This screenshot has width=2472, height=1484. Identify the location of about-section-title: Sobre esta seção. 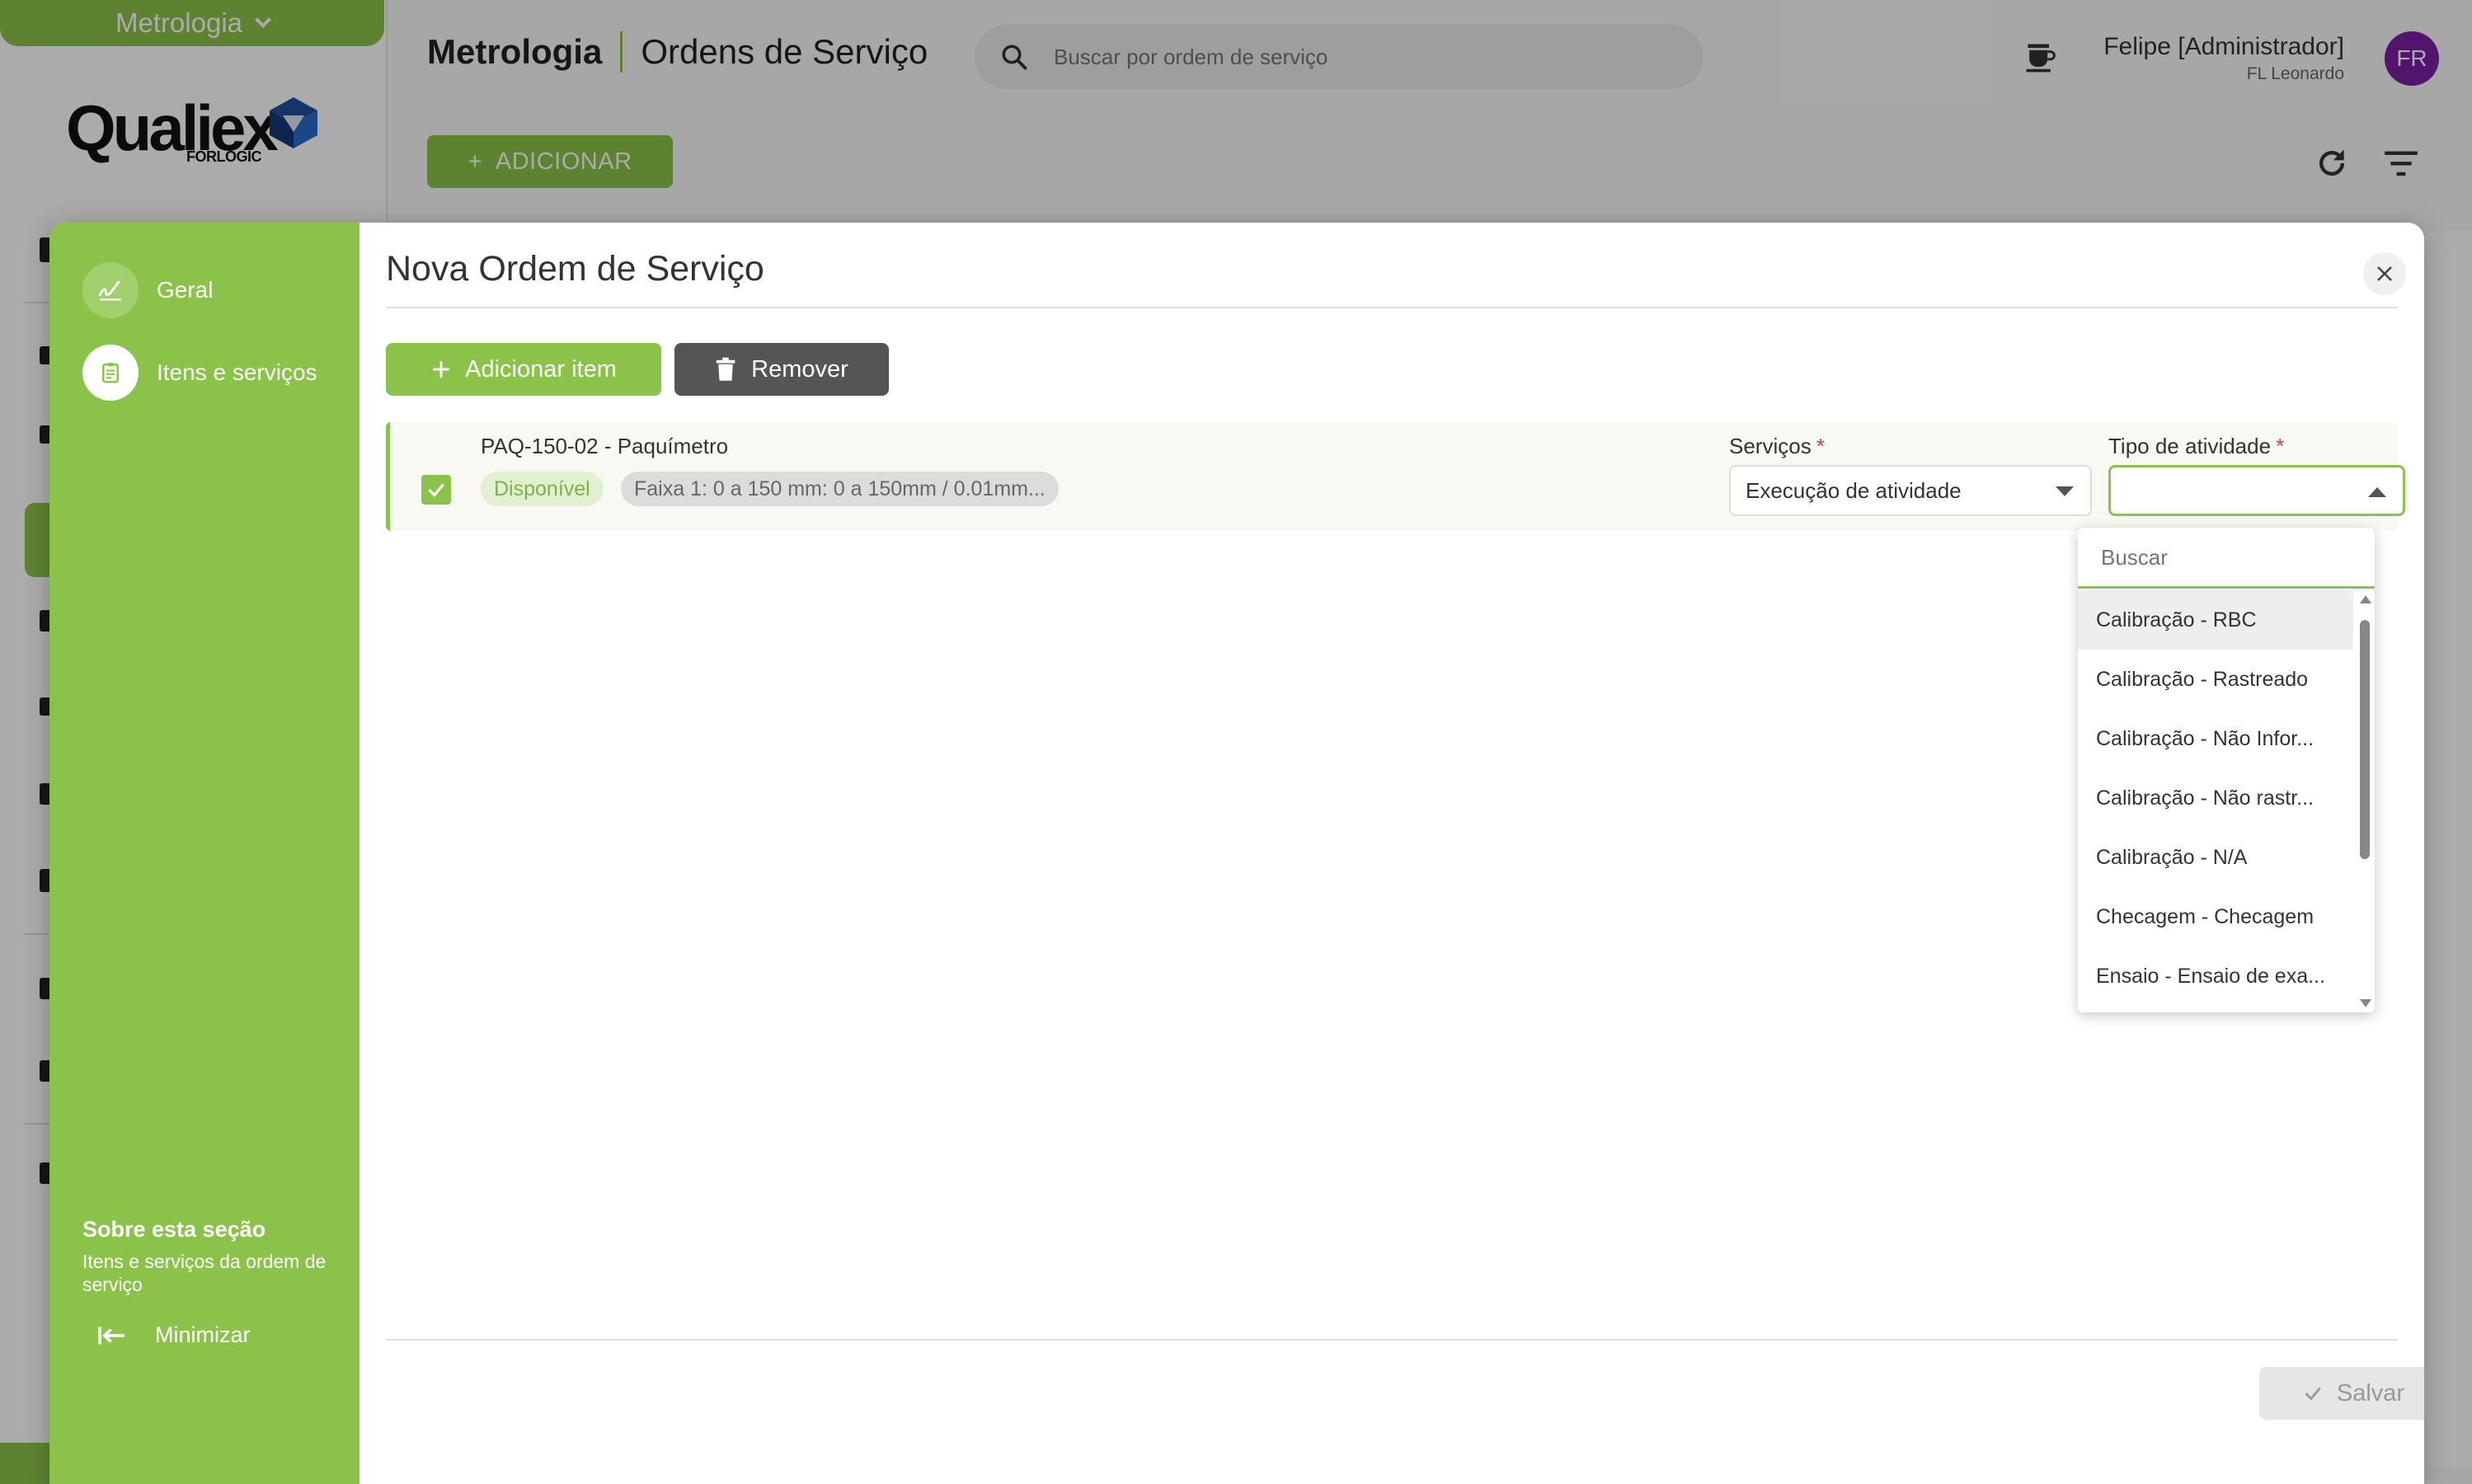
(174, 1229).